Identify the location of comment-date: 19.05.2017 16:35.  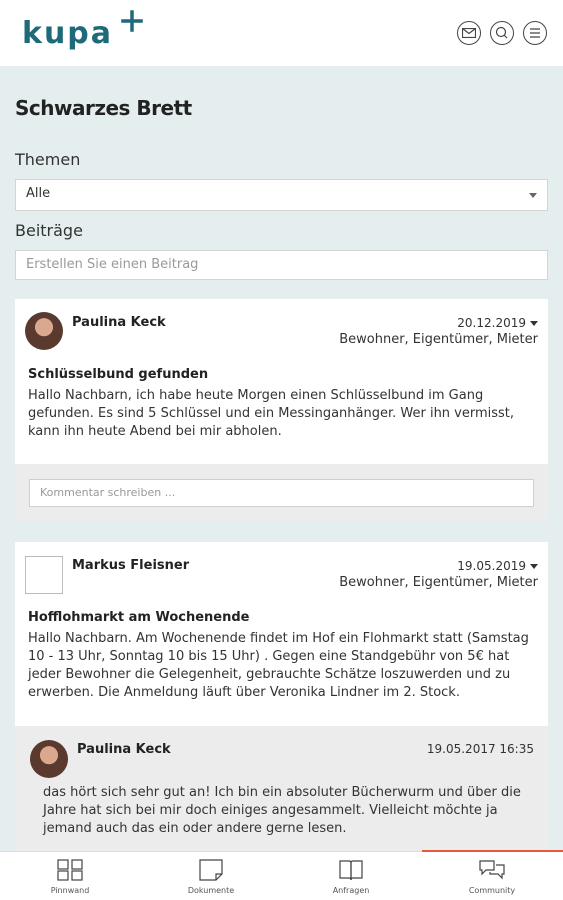
(480, 749).